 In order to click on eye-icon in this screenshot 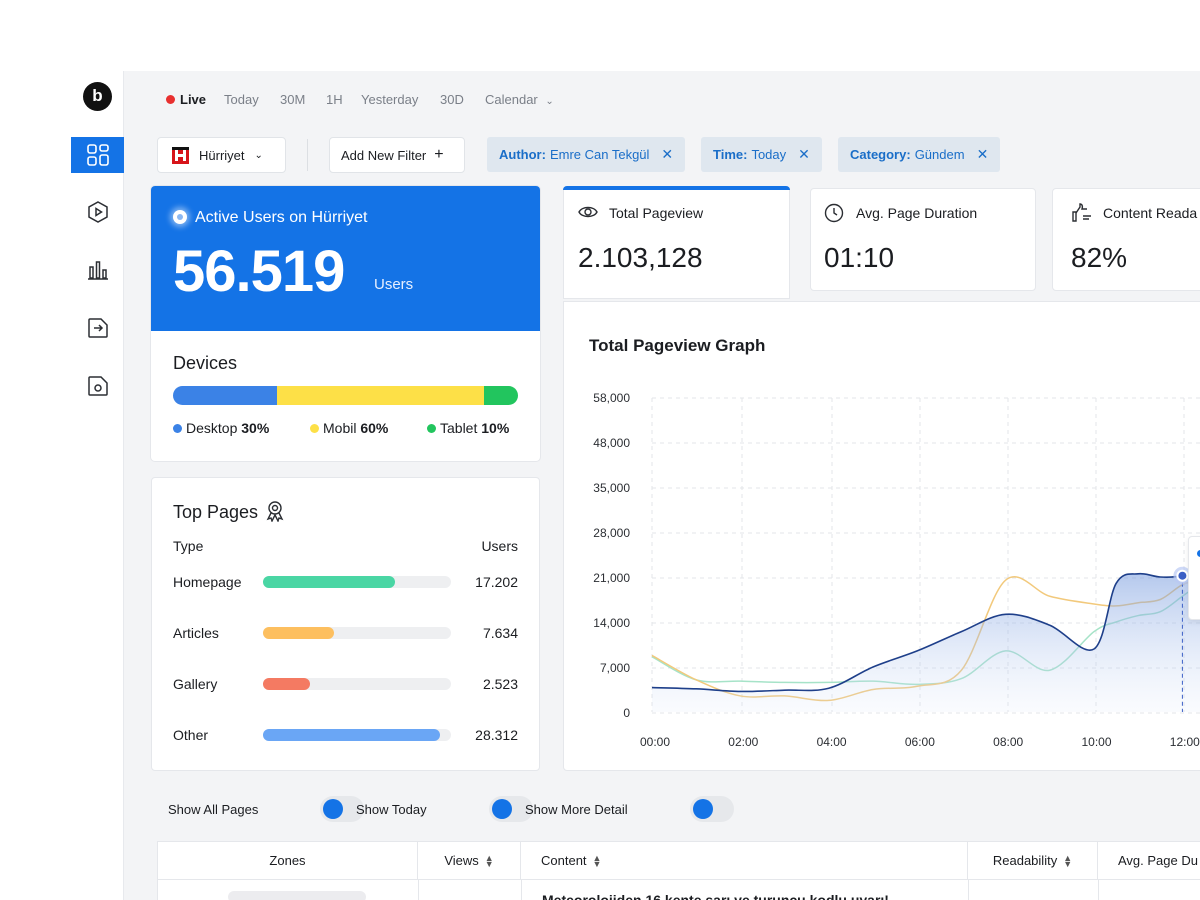, I will do `click(588, 212)`.